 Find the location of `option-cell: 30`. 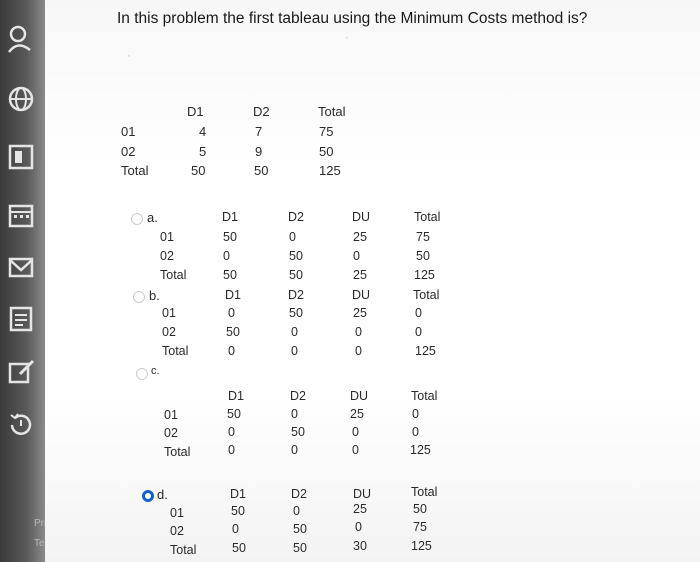

option-cell: 30 is located at coordinates (360, 546).